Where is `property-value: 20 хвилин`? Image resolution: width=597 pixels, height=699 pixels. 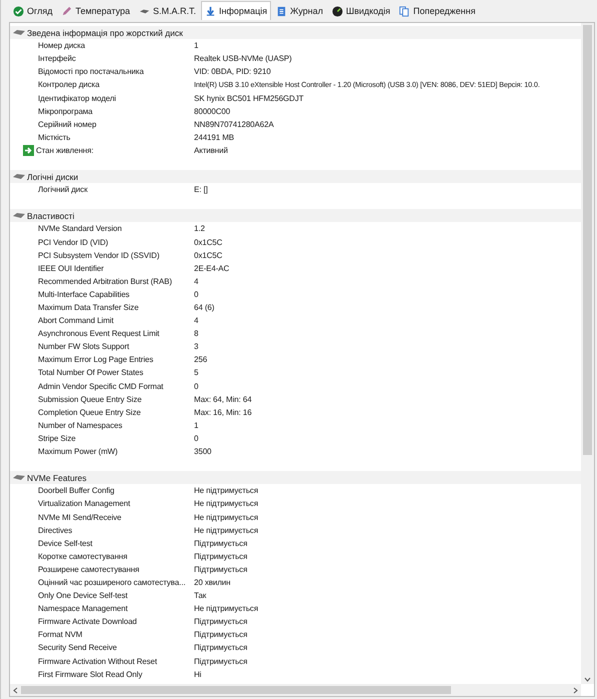
property-value: 20 хвилин is located at coordinates (213, 582).